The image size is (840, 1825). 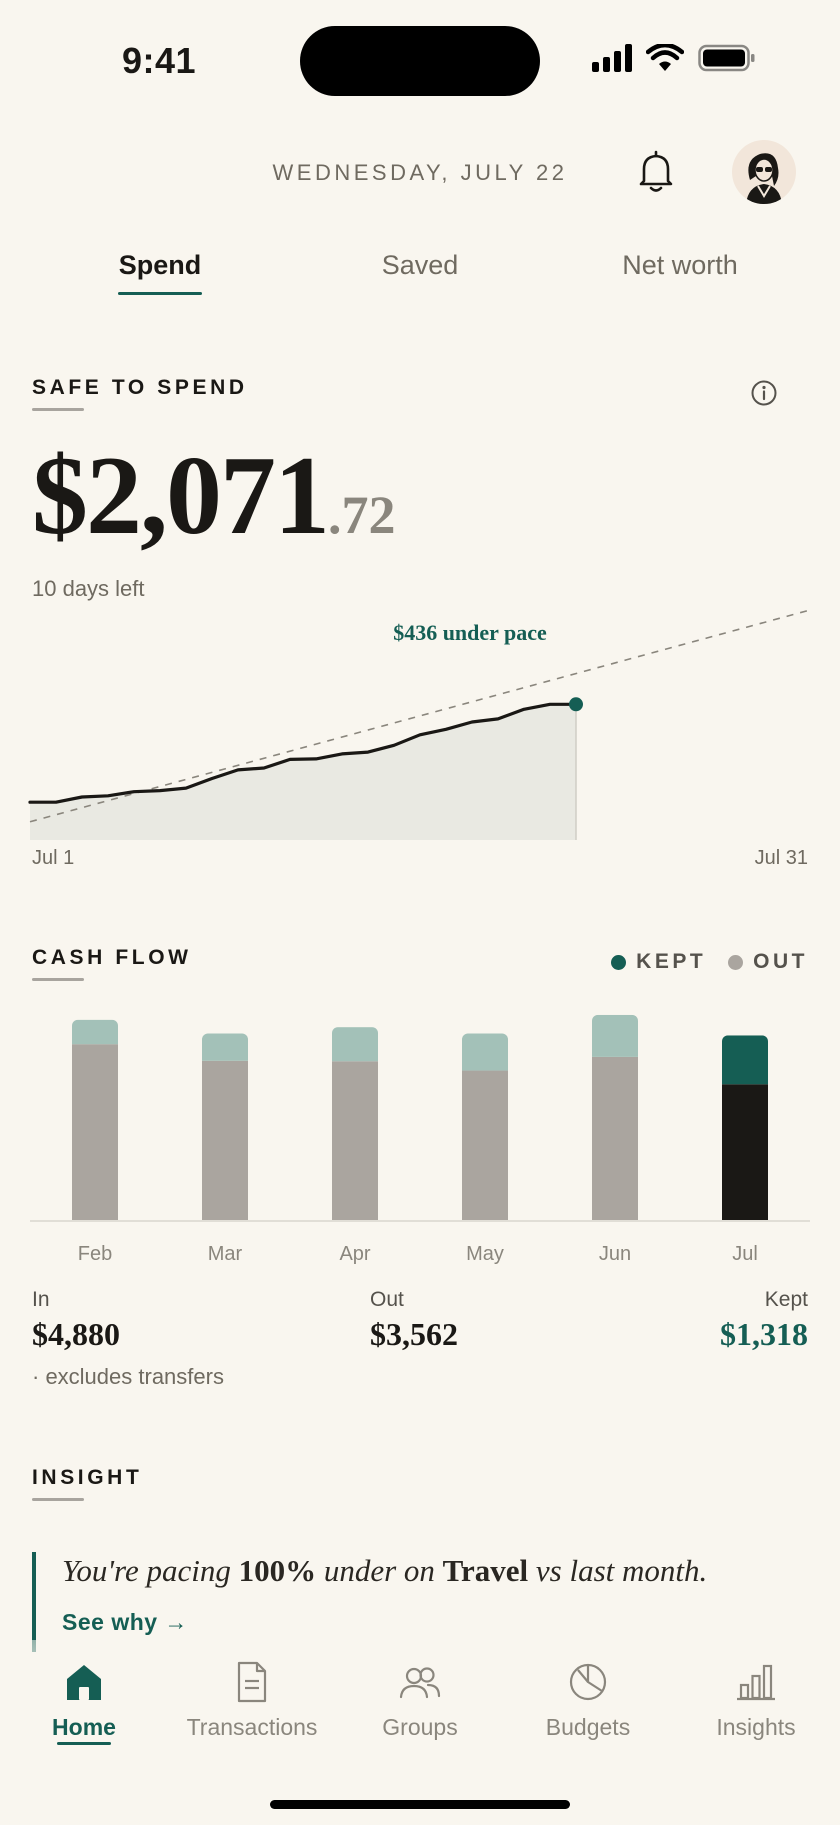 What do you see at coordinates (95, 1032) in the screenshot?
I see `bar-kept-feb` at bounding box center [95, 1032].